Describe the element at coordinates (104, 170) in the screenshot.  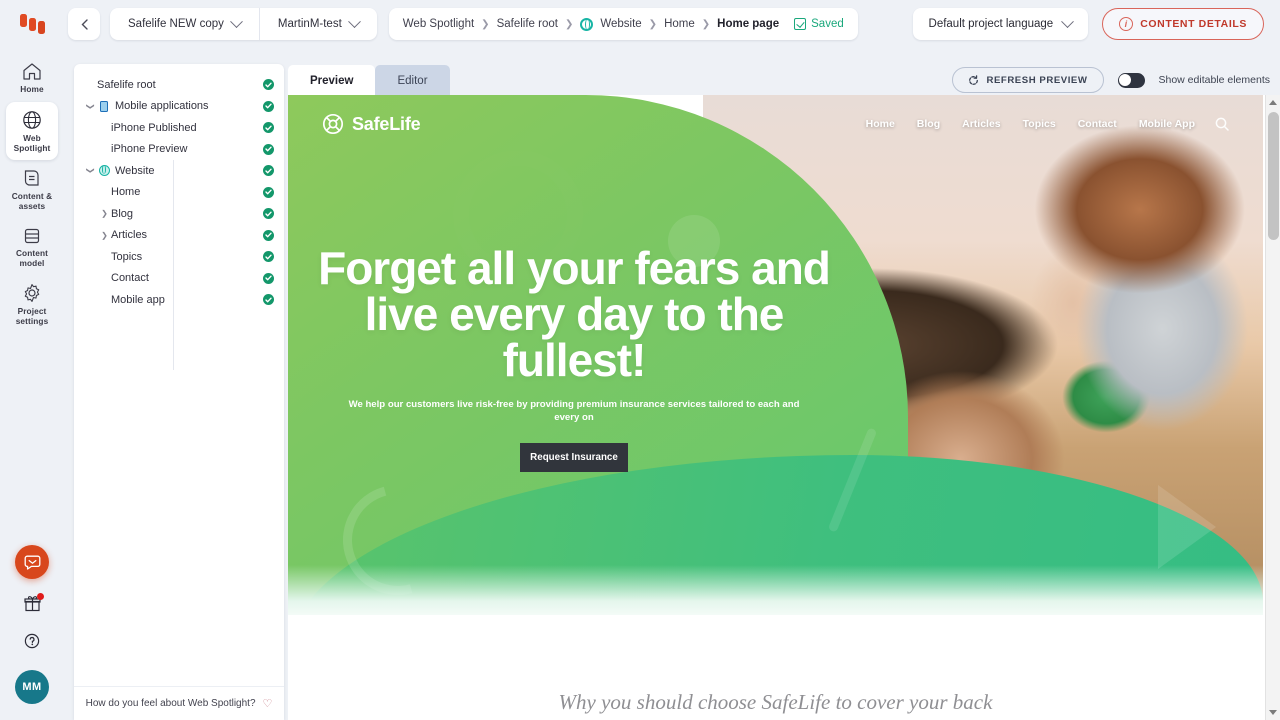
I see `web-icon` at that location.